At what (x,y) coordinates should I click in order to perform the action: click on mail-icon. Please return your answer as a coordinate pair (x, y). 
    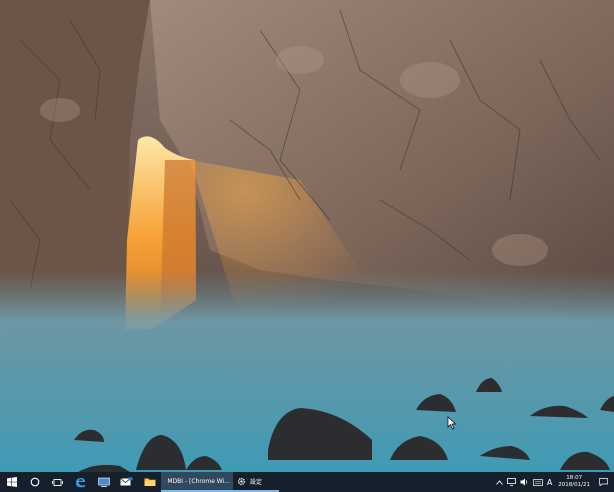
    Looking at the image, I should click on (126, 481).